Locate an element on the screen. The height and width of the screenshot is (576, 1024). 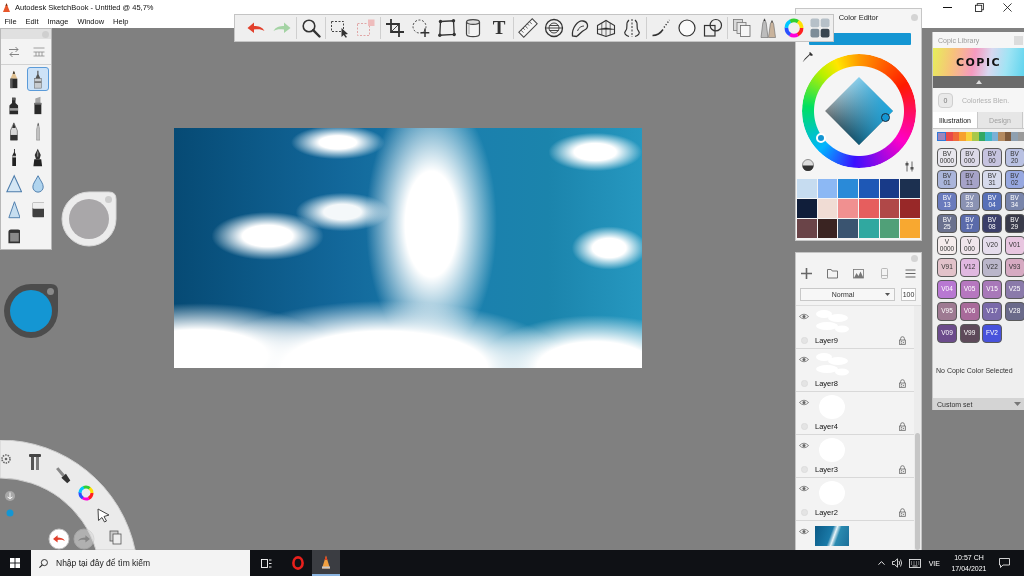
chisel-marker-icon is located at coordinates (38, 105).